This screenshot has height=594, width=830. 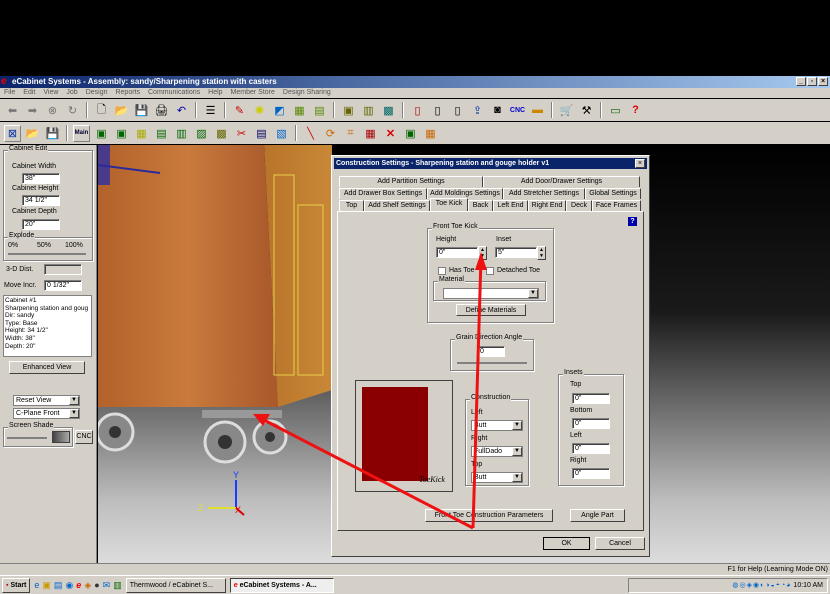 What do you see at coordinates (36, 585) in the screenshot?
I see `ie-icon: e` at bounding box center [36, 585].